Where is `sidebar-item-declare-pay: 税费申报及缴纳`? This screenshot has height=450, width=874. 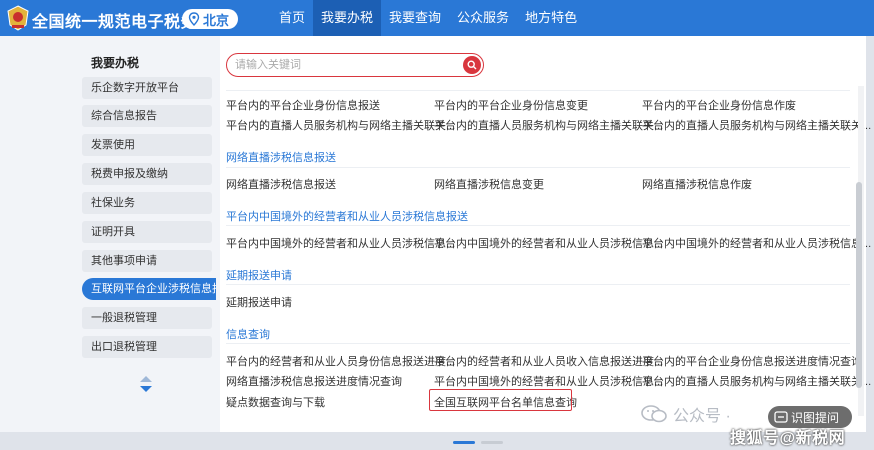 sidebar-item-declare-pay: 税费申报及缴纳 is located at coordinates (147, 174).